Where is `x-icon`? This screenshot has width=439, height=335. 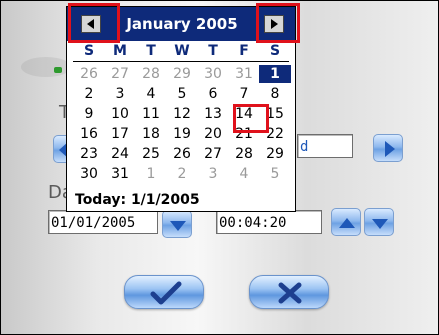
x-icon is located at coordinates (290, 293).